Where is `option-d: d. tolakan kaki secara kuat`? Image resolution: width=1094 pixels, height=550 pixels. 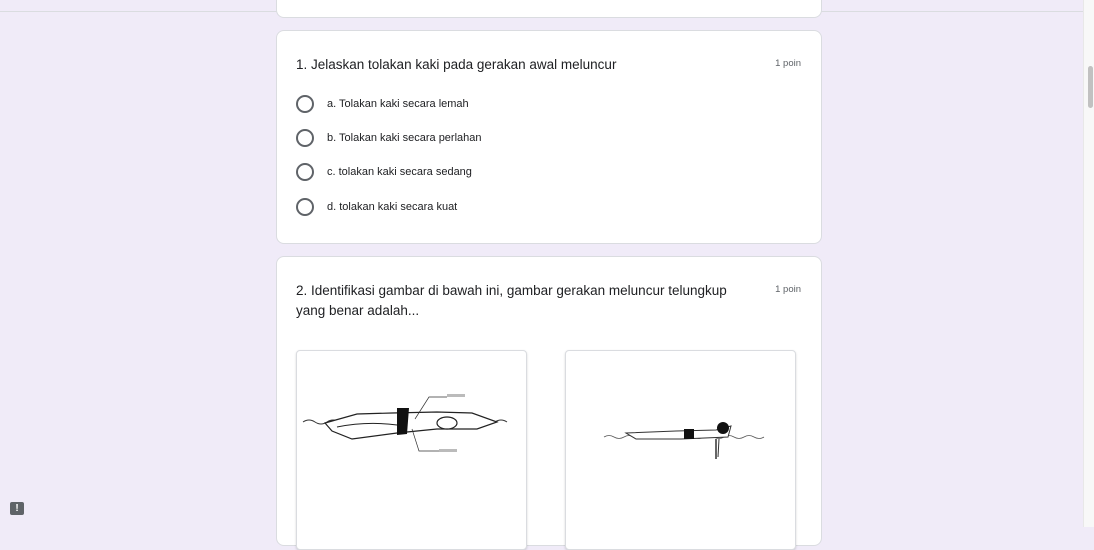
option-d: d. tolakan kaki secara kuat is located at coordinates (376, 207).